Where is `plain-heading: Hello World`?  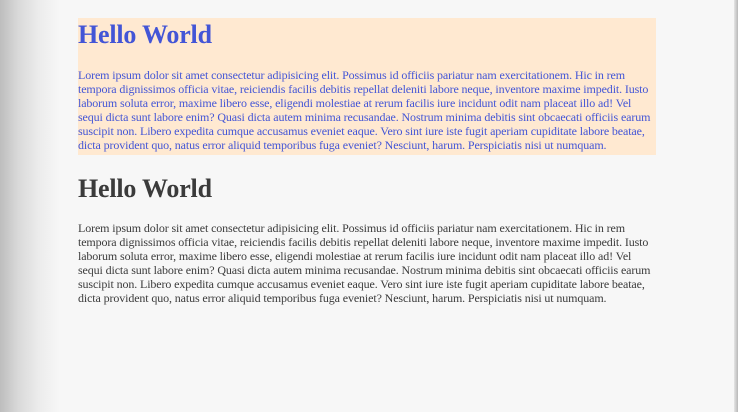
plain-heading: Hello World is located at coordinates (145, 188).